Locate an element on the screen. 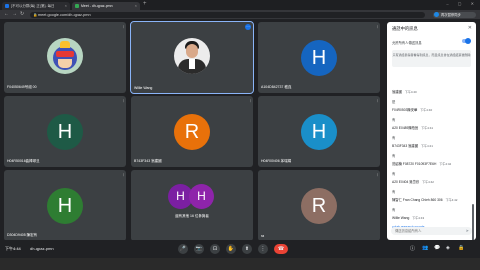 This screenshot has width=480, height=270. meet-favicon-icon is located at coordinates (77, 6).